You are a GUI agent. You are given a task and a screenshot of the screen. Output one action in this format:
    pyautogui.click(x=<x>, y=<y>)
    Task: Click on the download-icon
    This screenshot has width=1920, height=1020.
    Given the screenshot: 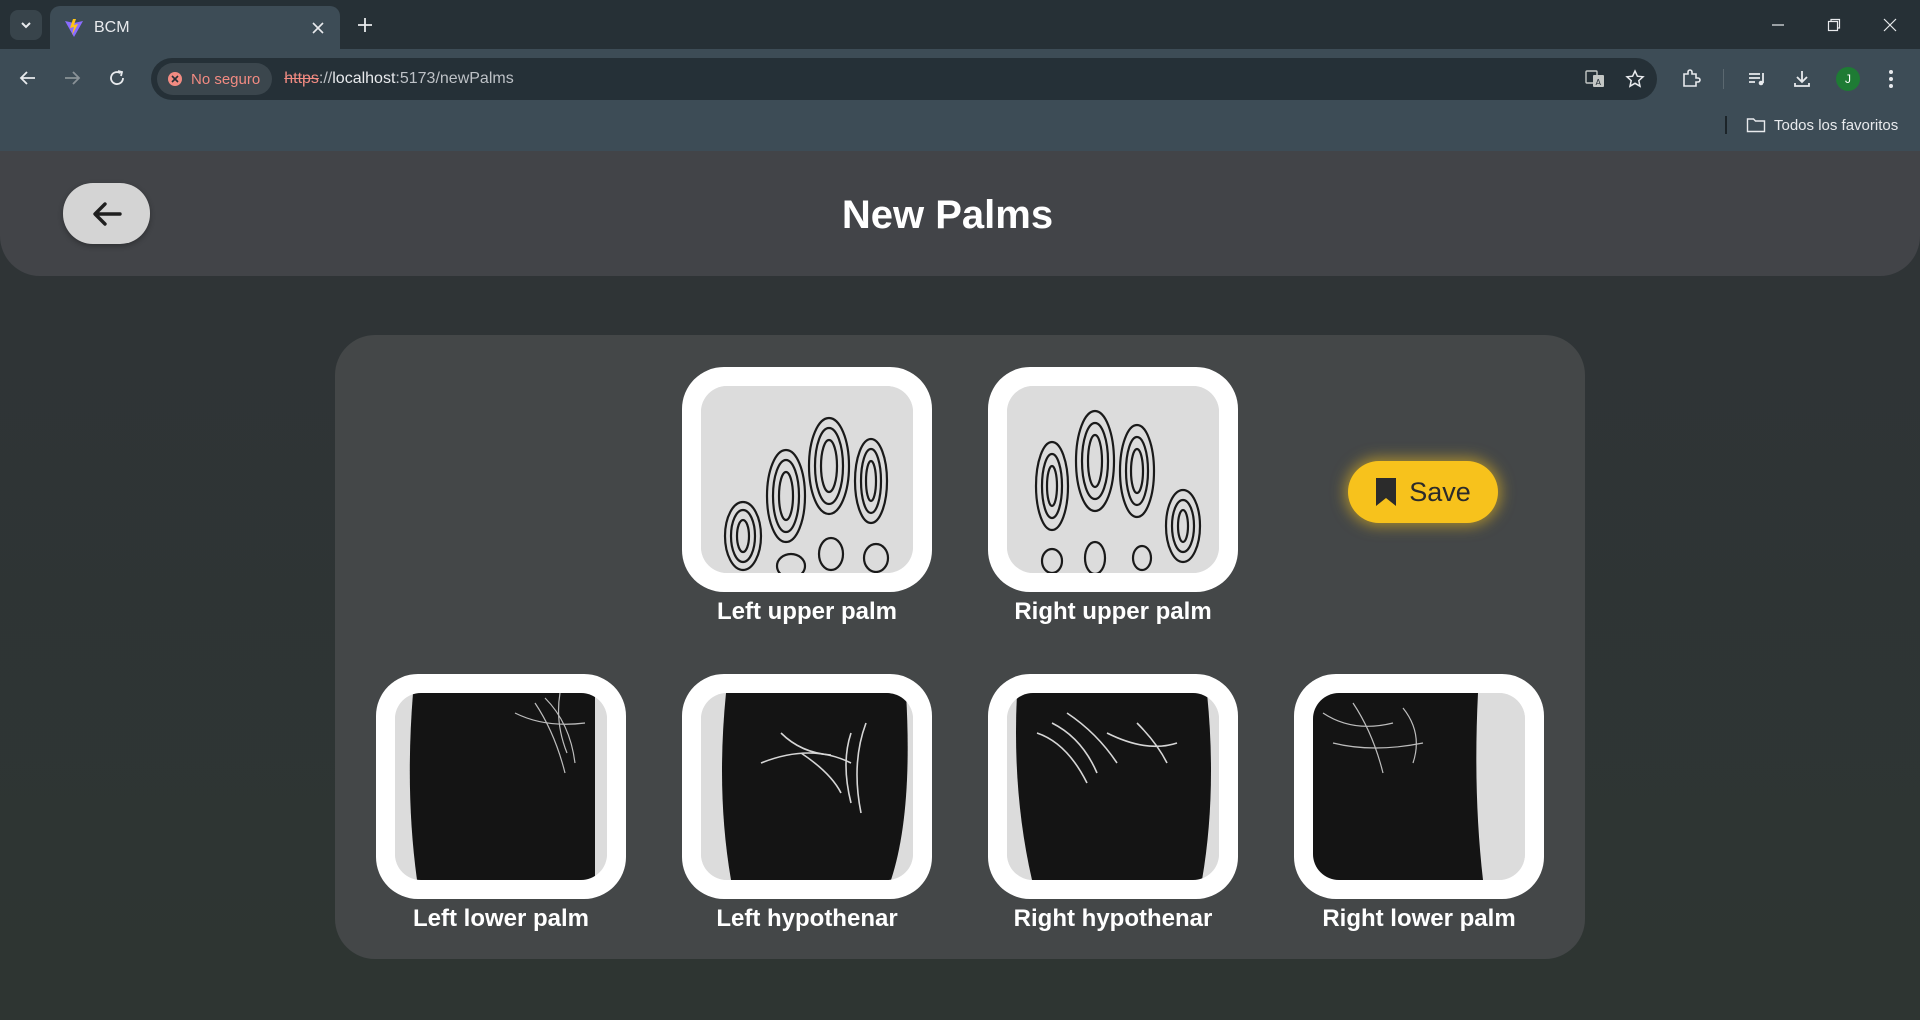 What is the action you would take?
    pyautogui.click(x=1802, y=79)
    